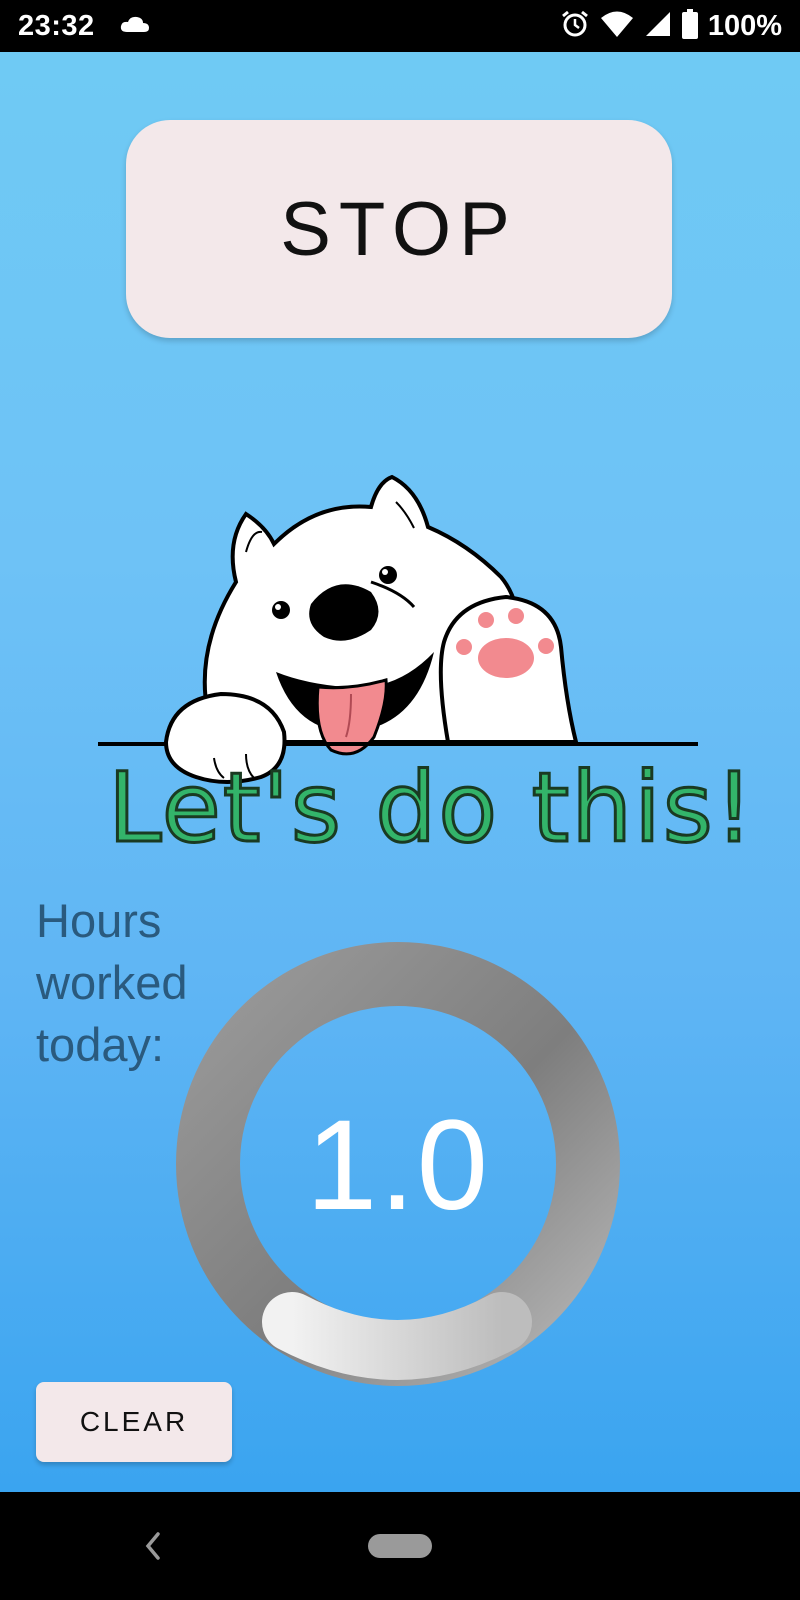 The width and height of the screenshot is (800, 1600). I want to click on headline-lets-do-this: Let's do this!, so click(431, 808).